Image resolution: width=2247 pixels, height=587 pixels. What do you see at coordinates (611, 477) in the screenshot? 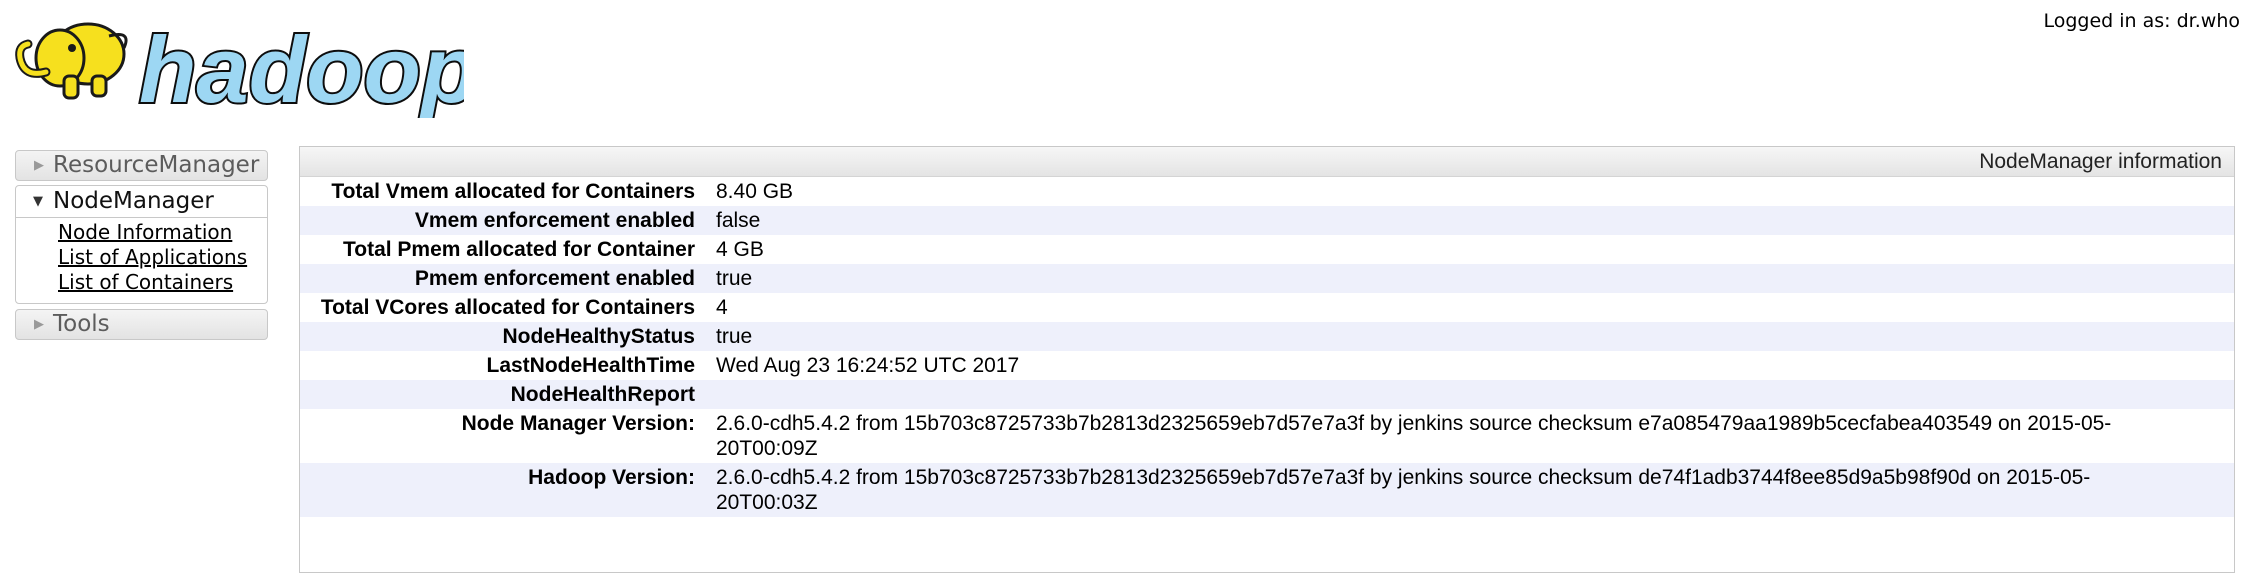
I see `row-label: Hadoop Version:` at bounding box center [611, 477].